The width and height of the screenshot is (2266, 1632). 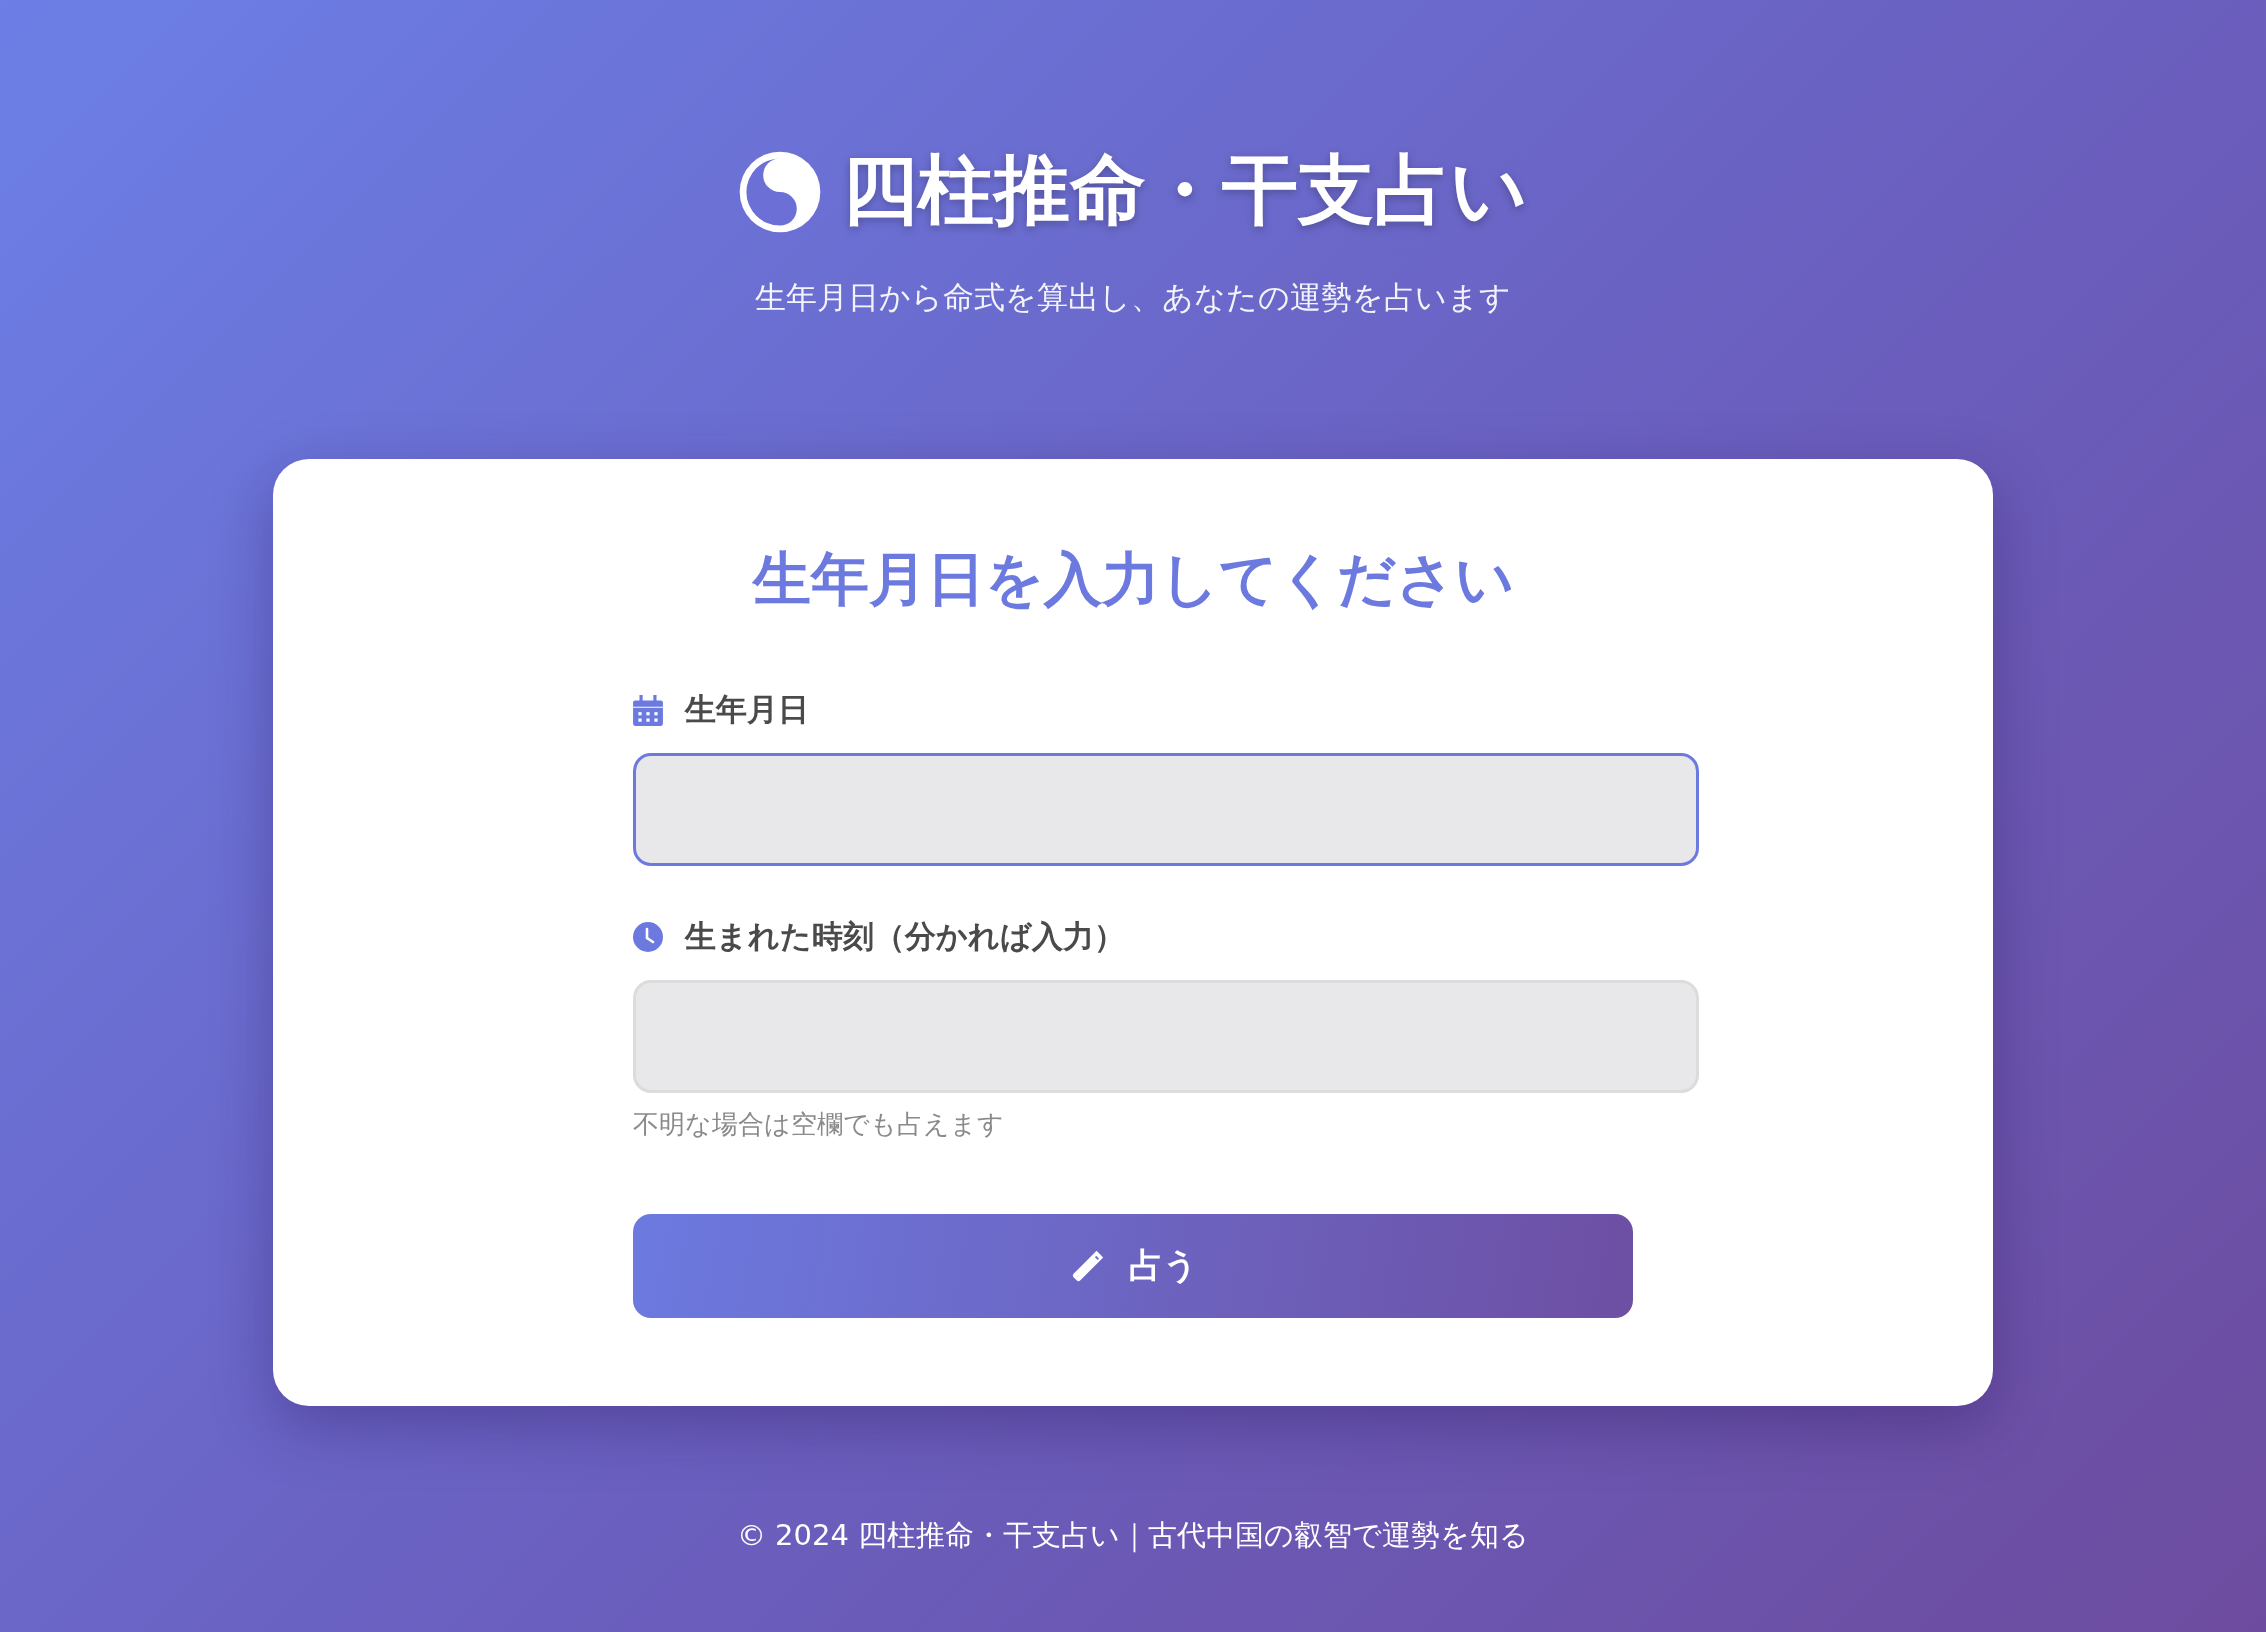 I want to click on yin-yang-icon, so click(x=780, y=191).